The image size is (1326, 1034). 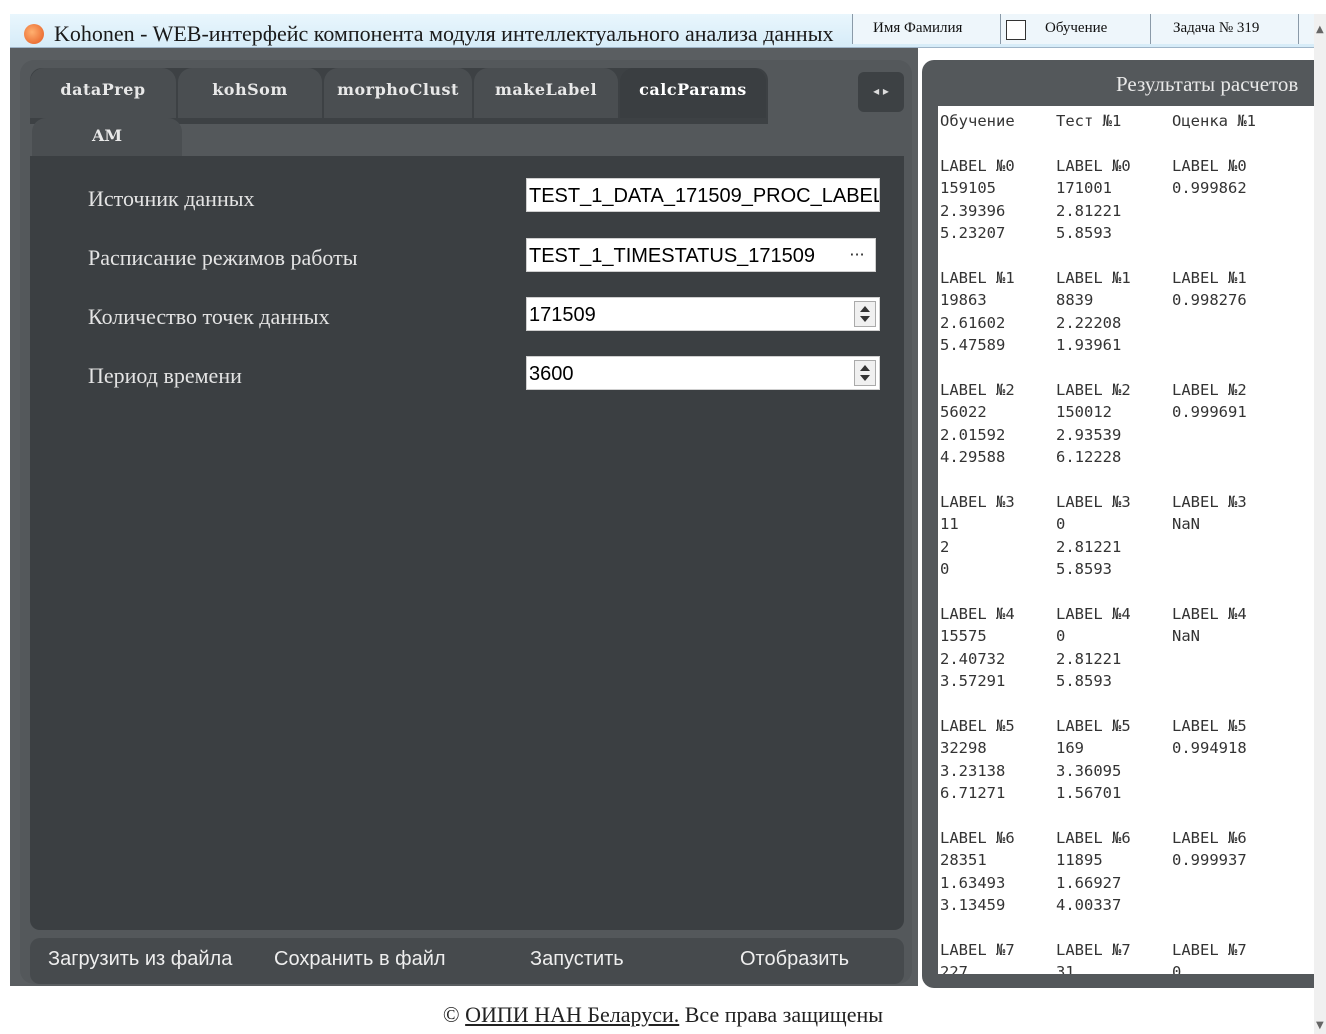 What do you see at coordinates (1209, 412) in the screenshot?
I see `results-value: 0.999691` at bounding box center [1209, 412].